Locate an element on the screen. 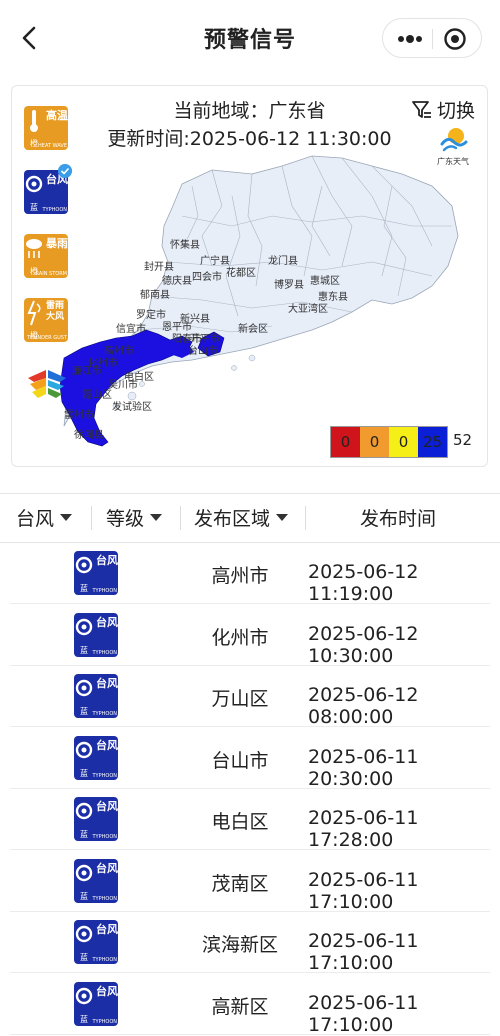 Image resolution: width=500 pixels, height=1036 pixels. warning-row: 台风蓝 TYPHOON 台山市 2025-06-11 20:30:00 is located at coordinates (250, 759).